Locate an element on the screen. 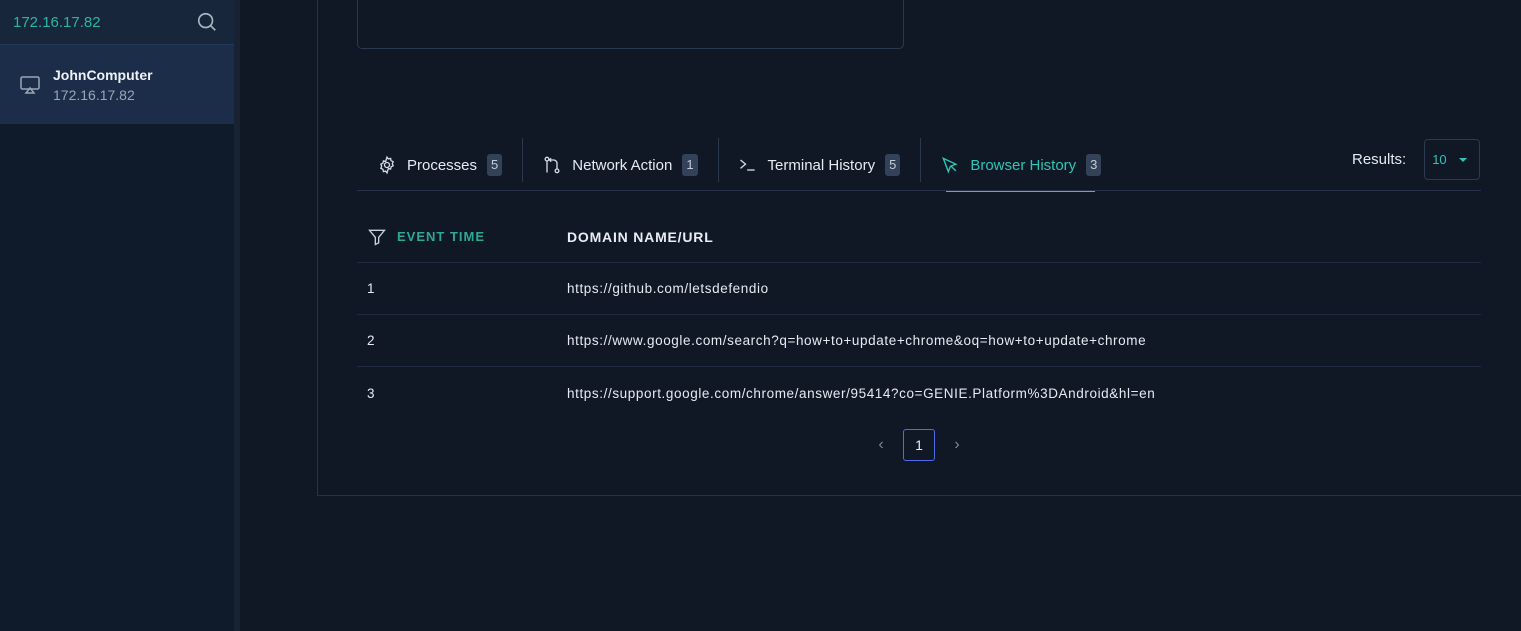  tab-processes: Processes 5 is located at coordinates (439, 165).